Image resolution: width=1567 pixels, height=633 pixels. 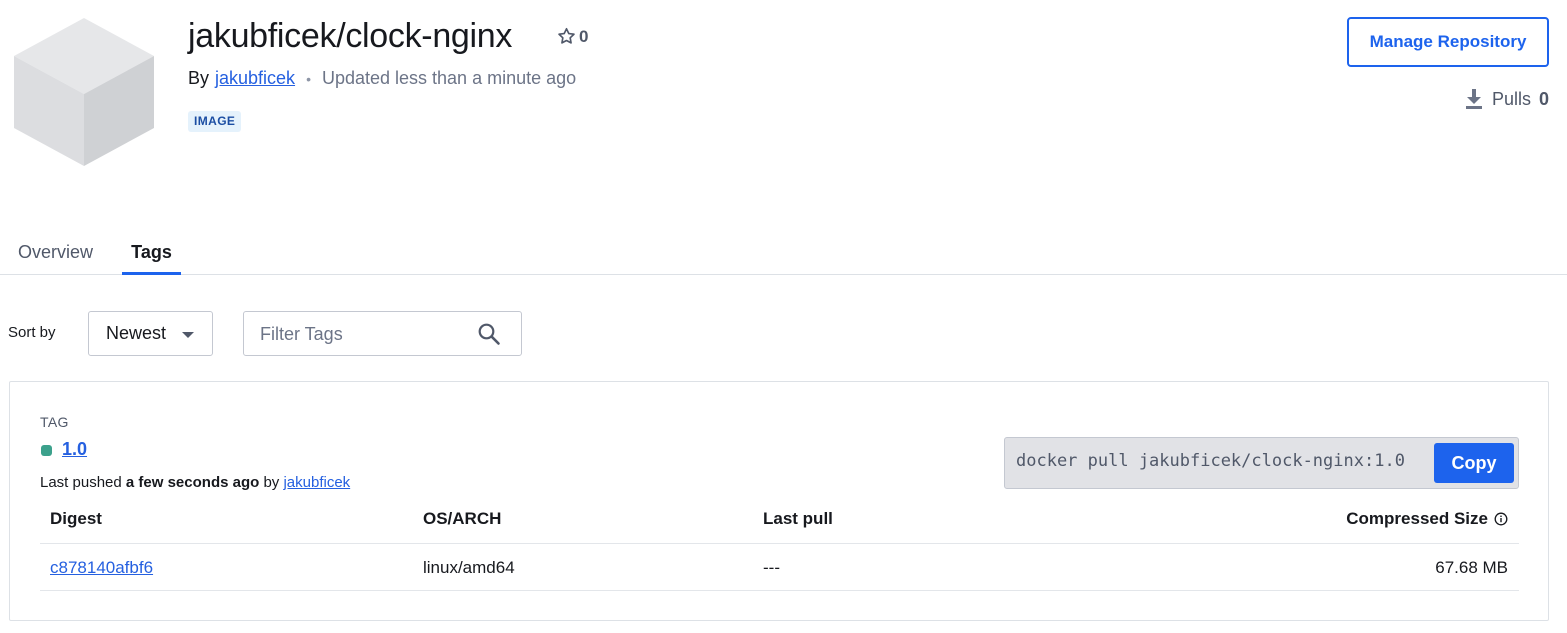 I want to click on owner-link: jakubficek, so click(x=255, y=78).